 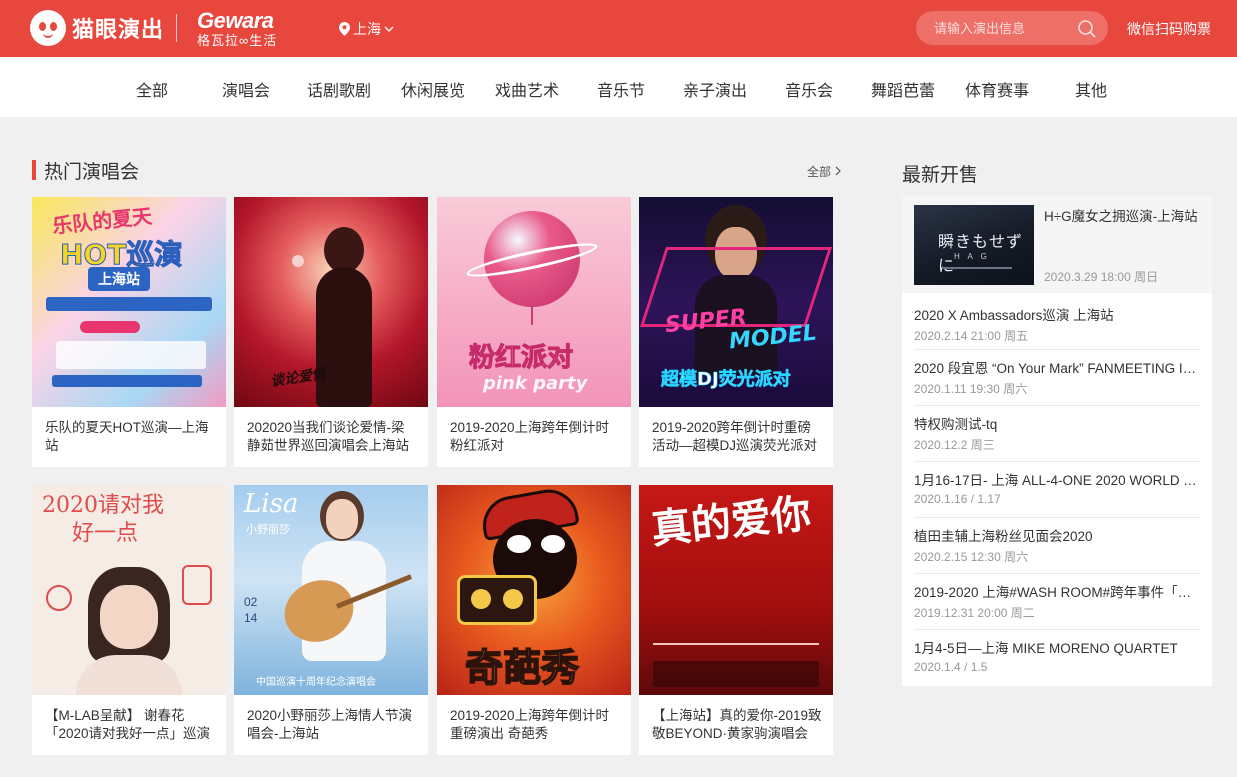 What do you see at coordinates (48, 28) in the screenshot?
I see `cat-logo-icon` at bounding box center [48, 28].